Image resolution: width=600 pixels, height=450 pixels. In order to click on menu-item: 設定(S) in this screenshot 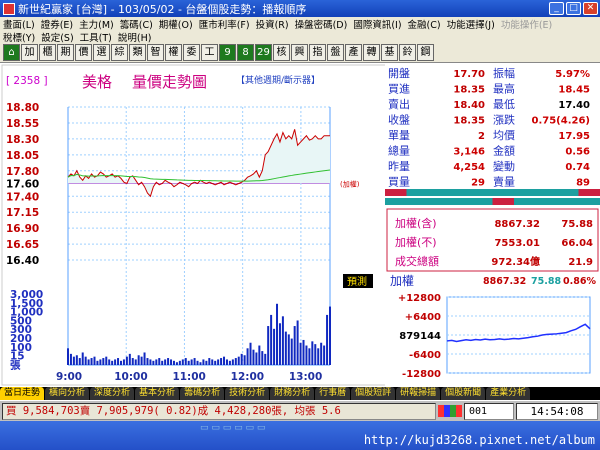, I will do `click(57, 37)`.